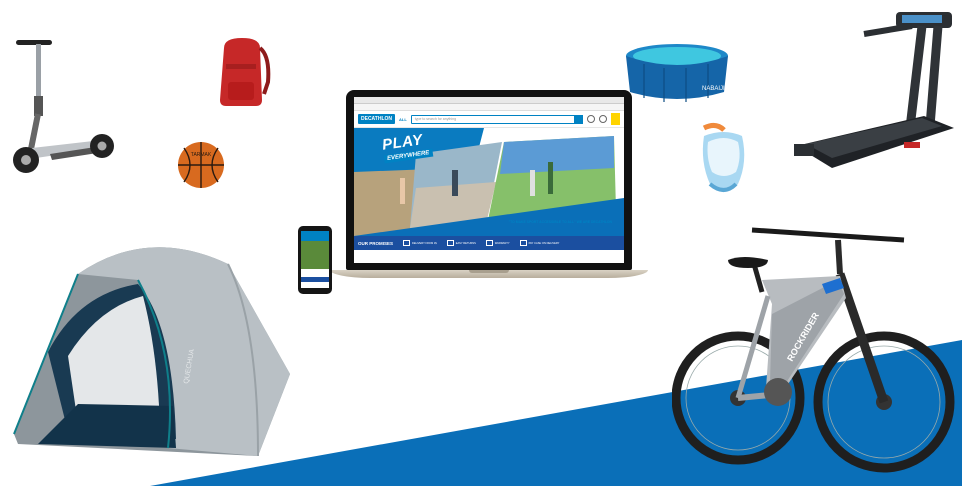 Image resolution: width=962 pixels, height=486 pixels. Describe the element at coordinates (489, 271) in the screenshot. I see `laptop-notch` at that location.